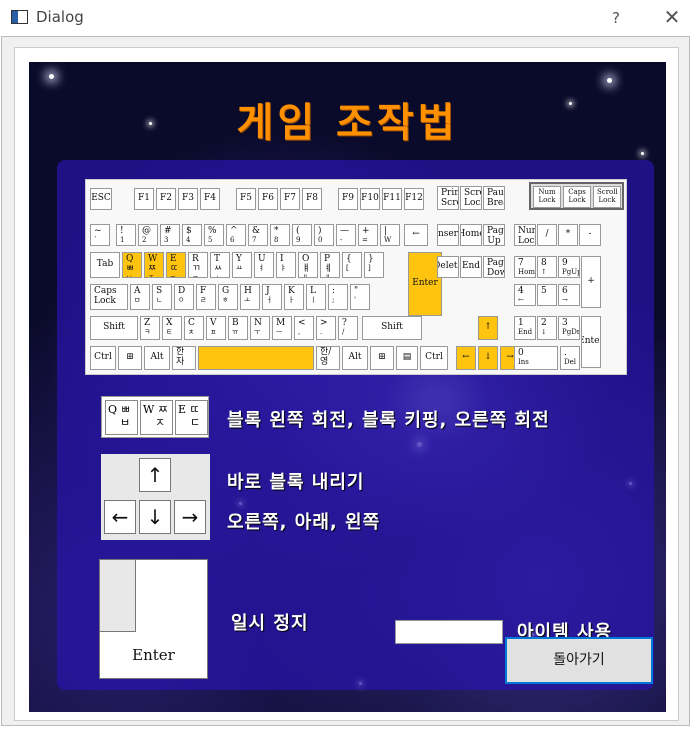 This screenshot has width=692, height=730. What do you see at coordinates (250, 297) in the screenshot?
I see `key-5: Hㅗ` at bounding box center [250, 297].